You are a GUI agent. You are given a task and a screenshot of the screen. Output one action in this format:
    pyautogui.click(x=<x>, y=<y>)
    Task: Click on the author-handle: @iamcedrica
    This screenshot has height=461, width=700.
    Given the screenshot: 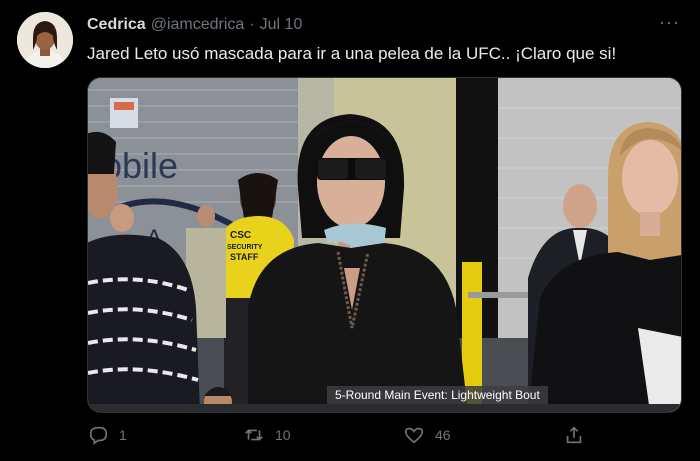 What is the action you would take?
    pyautogui.click(x=198, y=25)
    